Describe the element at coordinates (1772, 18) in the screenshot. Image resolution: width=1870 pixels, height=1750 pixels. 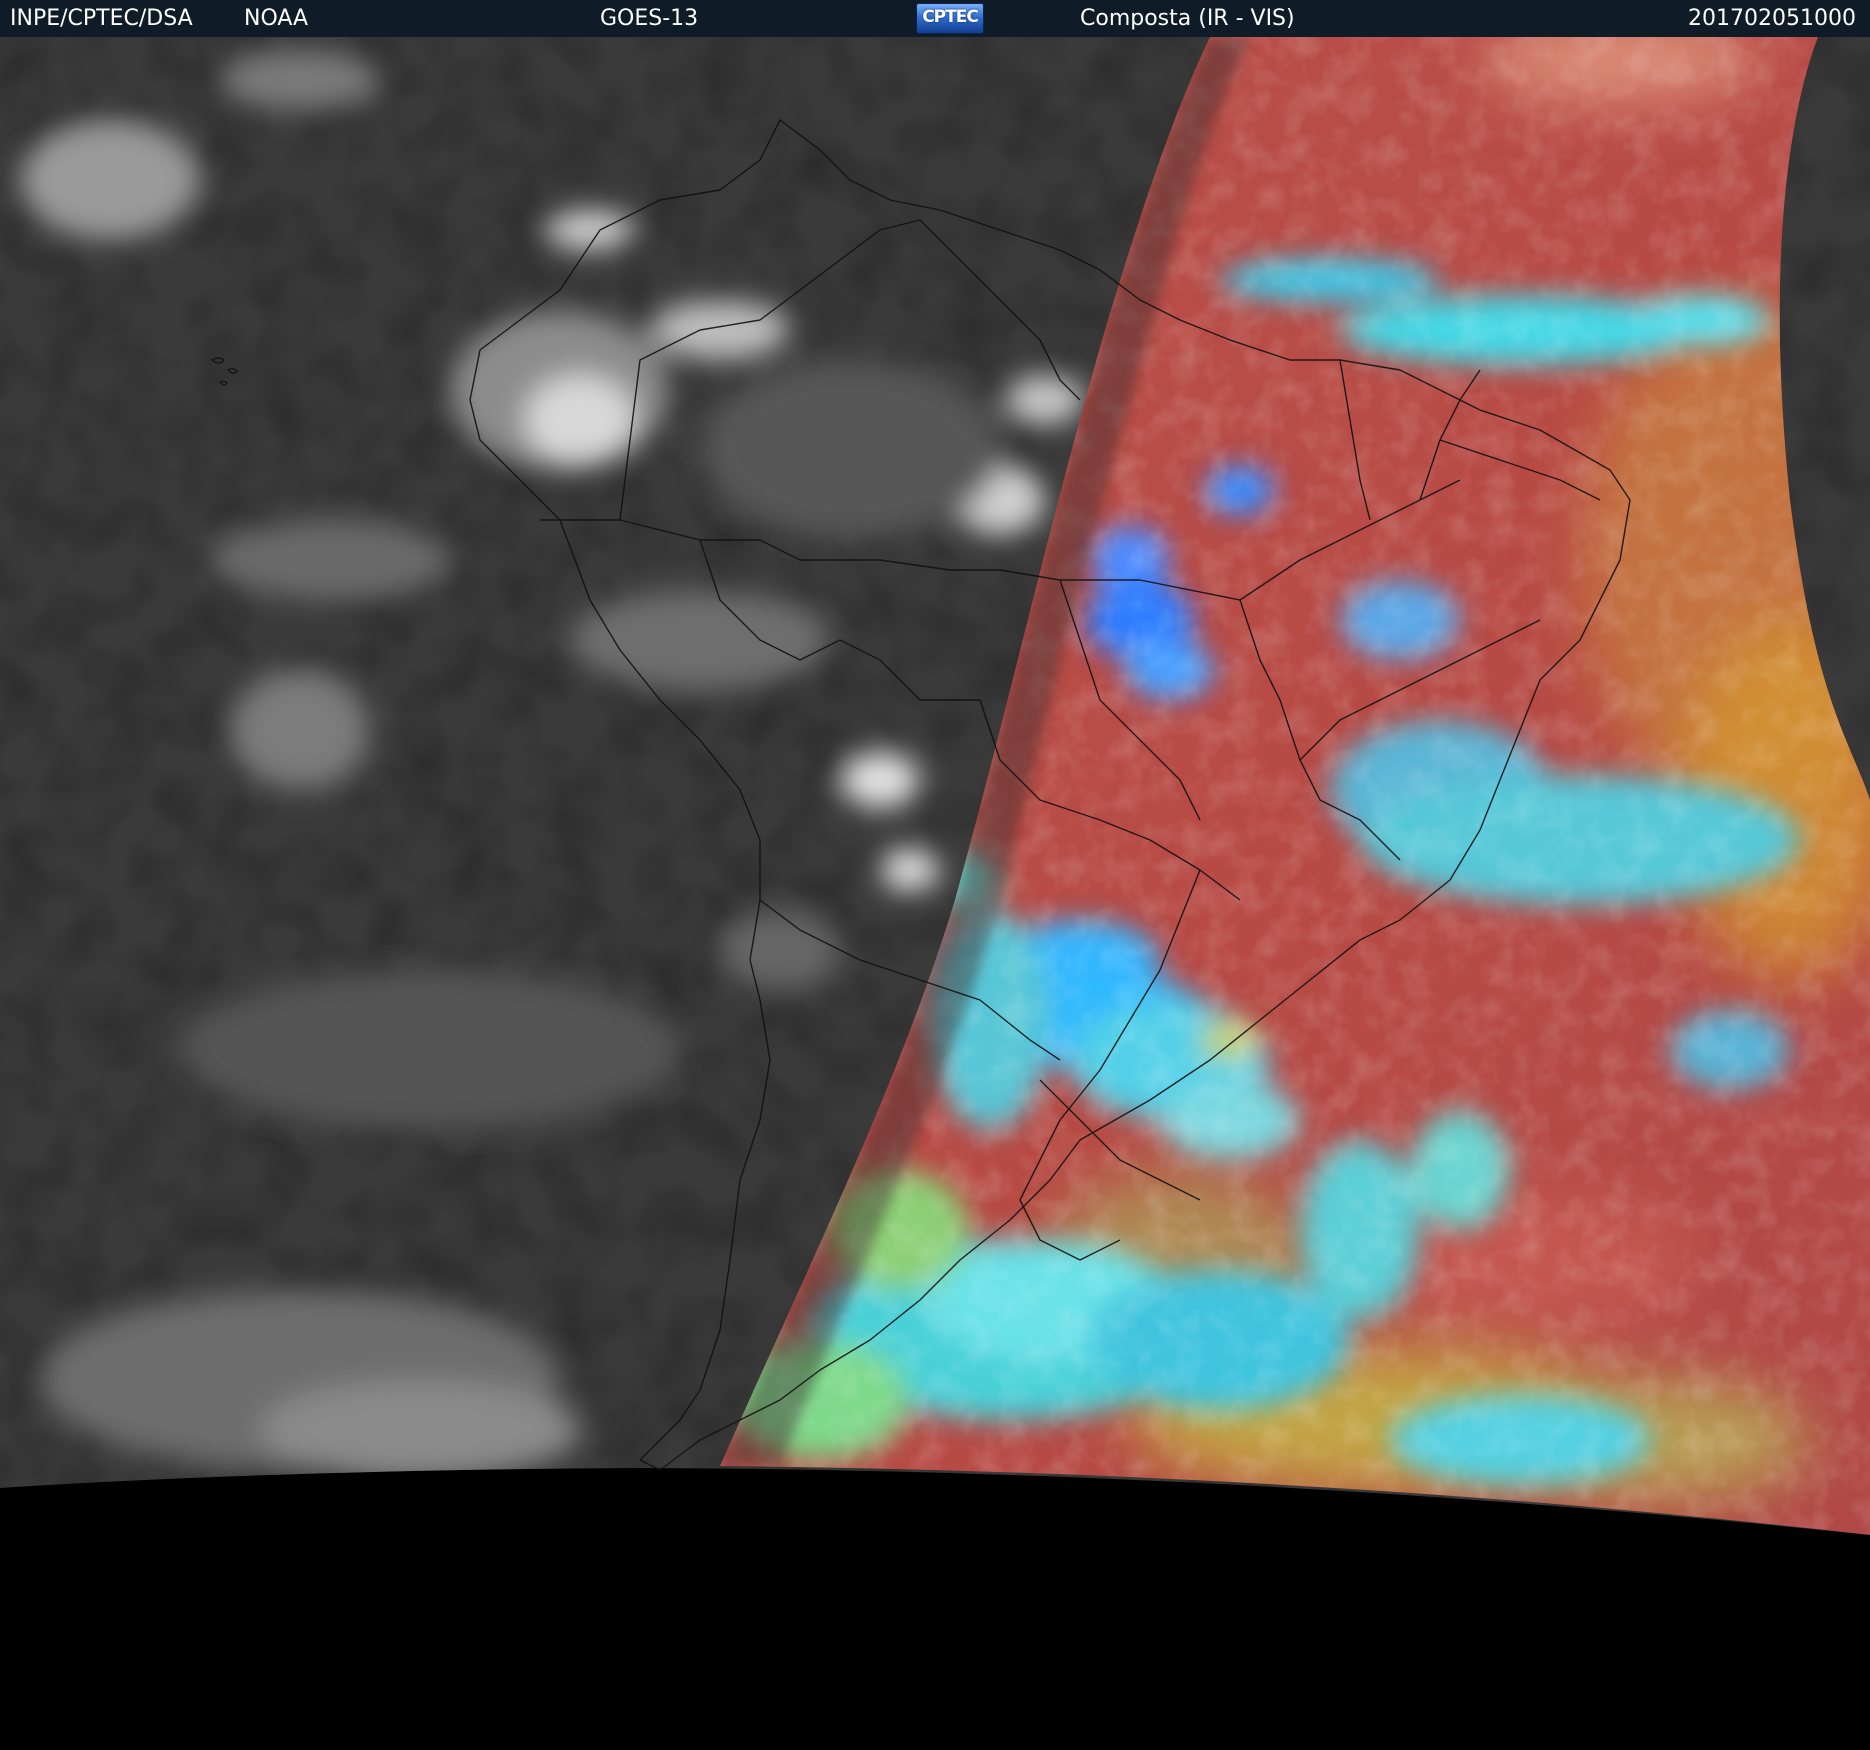
I see `timestamp-label: 201702051000` at that location.